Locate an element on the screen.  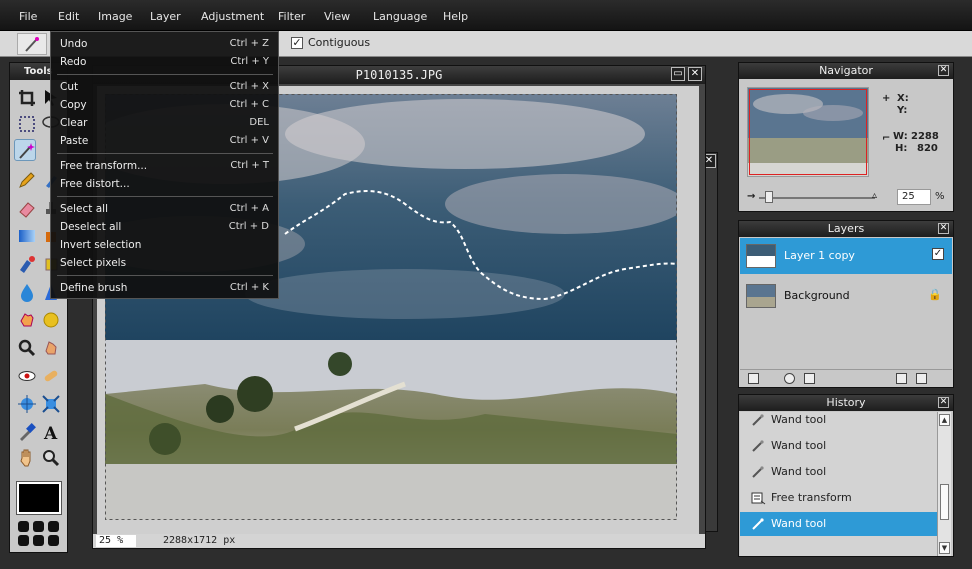
bandage-tool is located at coordinates (51, 376).